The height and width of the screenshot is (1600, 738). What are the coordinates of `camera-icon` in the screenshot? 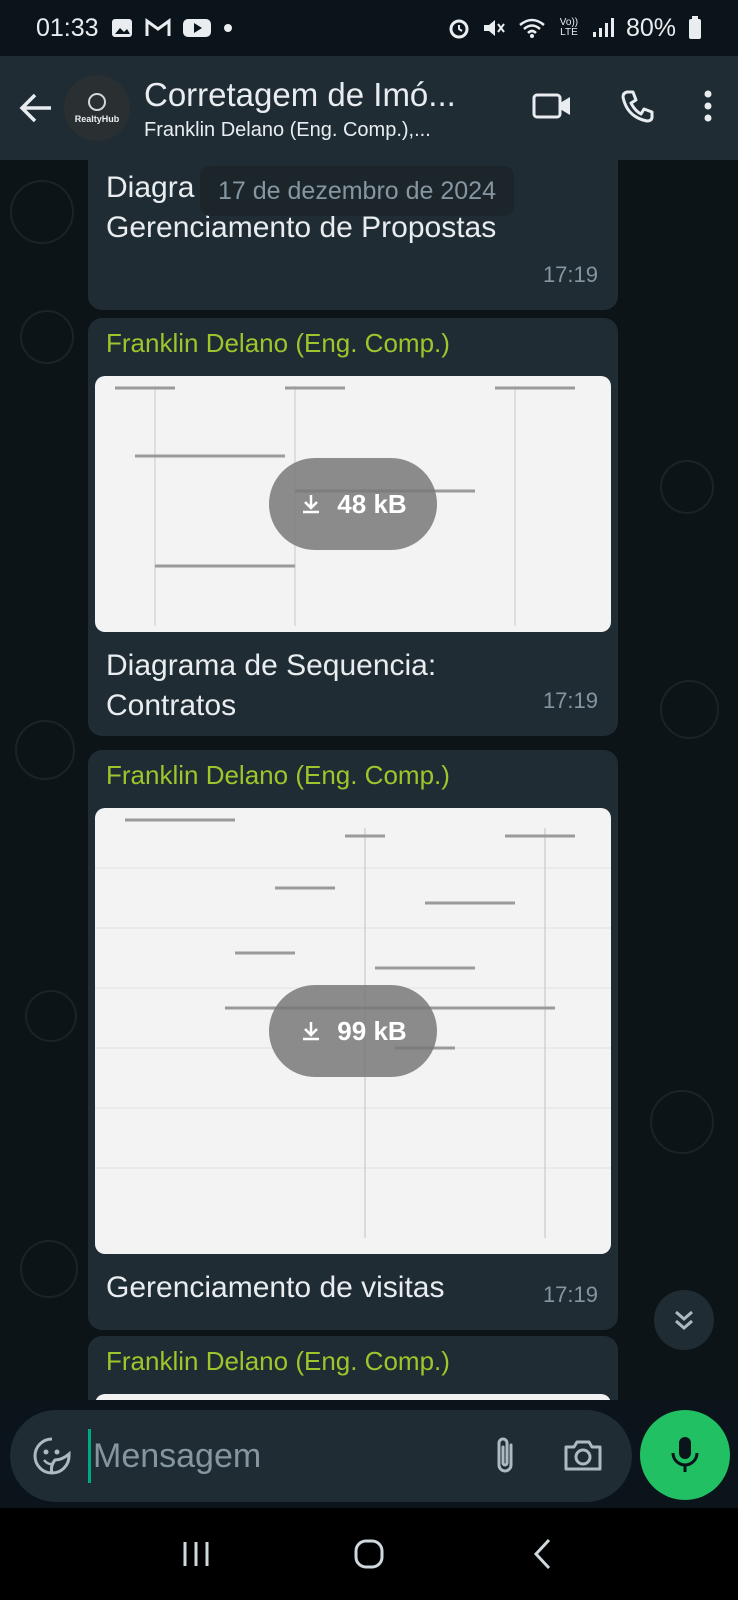 It's located at (583, 1455).